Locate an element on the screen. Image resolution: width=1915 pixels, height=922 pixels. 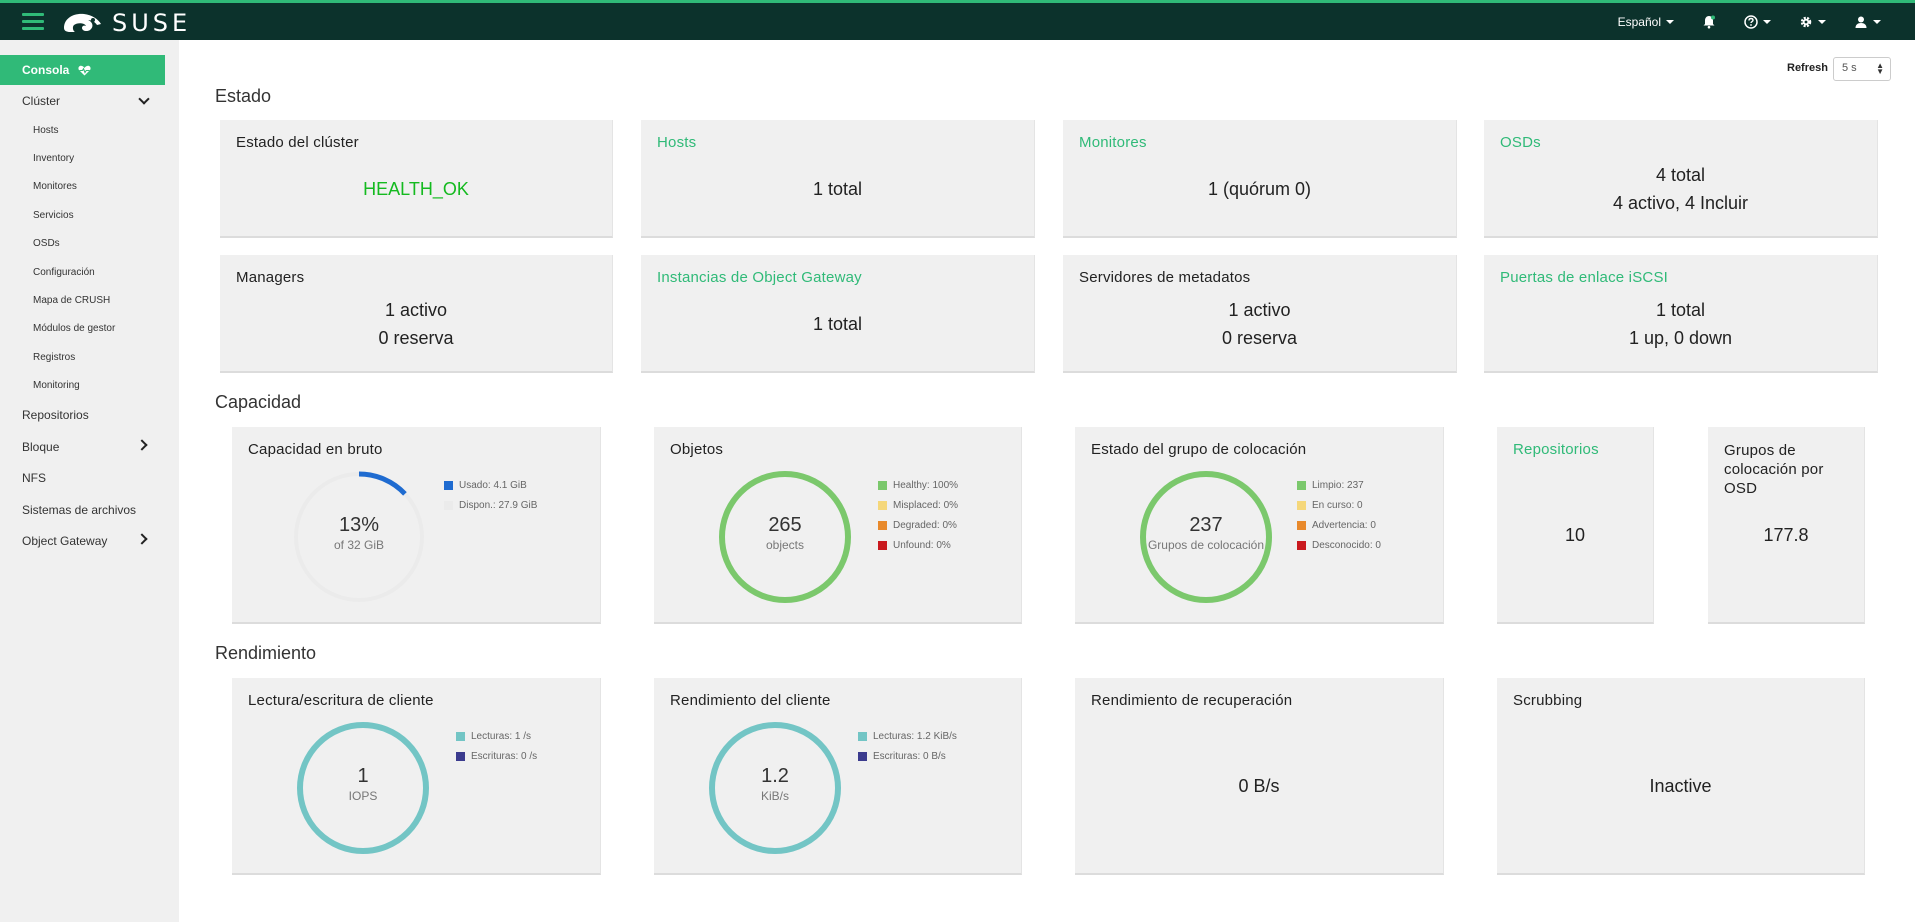
legend-label: Lecturas: 1 /s is located at coordinates (501, 736).